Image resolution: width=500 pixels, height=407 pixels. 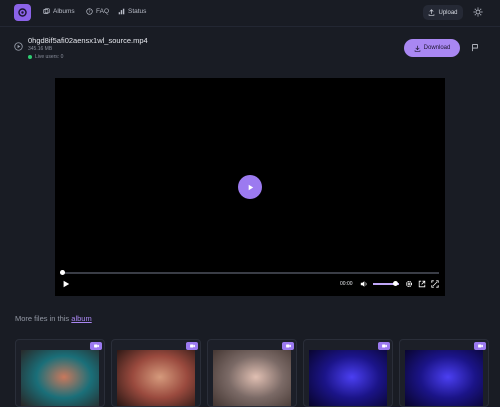 What do you see at coordinates (137, 11) in the screenshot?
I see `nav-status-label: Status` at bounding box center [137, 11].